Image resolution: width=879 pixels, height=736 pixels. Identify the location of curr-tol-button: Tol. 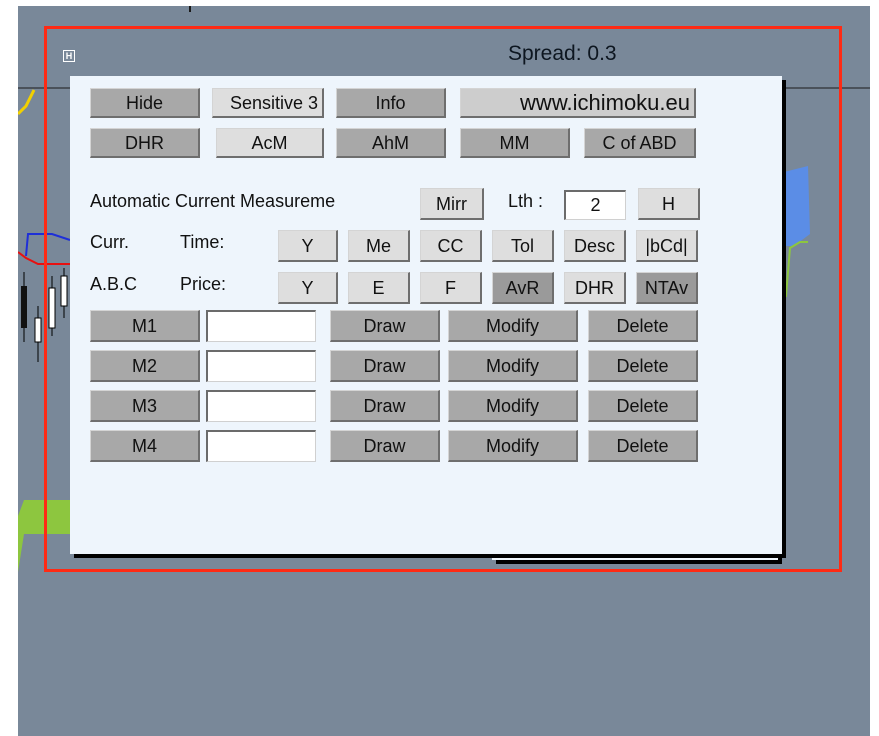
(523, 246).